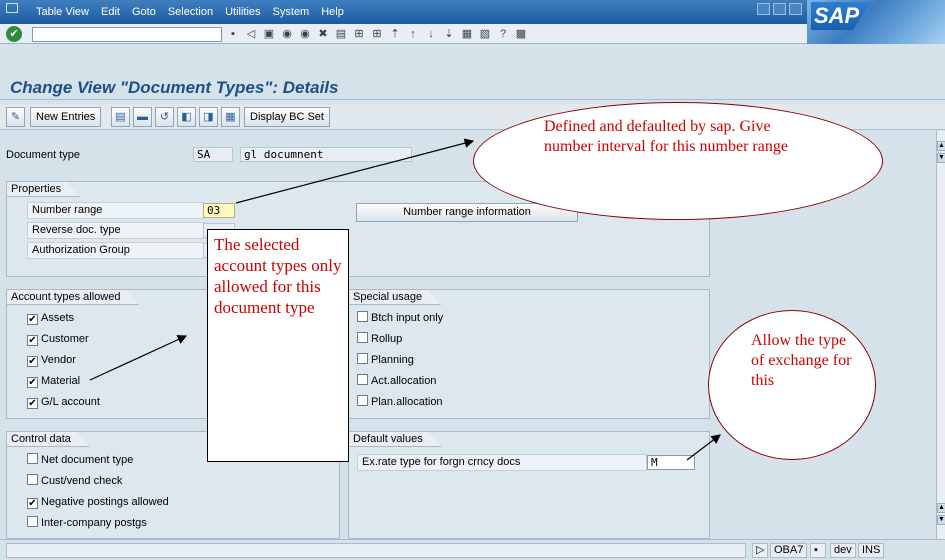 The image size is (945, 560). I want to click on number-range-label: Number range, so click(115, 210).